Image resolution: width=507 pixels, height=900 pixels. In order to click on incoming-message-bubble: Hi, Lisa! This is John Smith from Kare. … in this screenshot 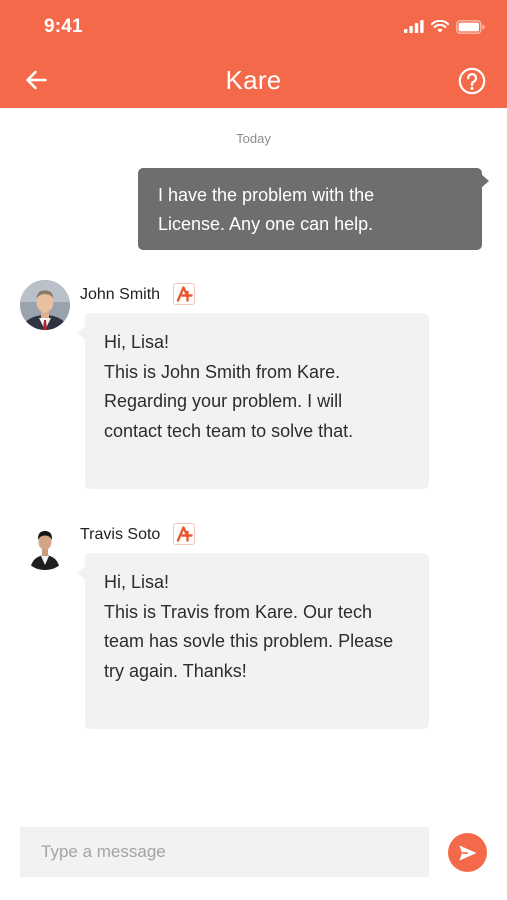, I will do `click(257, 401)`.